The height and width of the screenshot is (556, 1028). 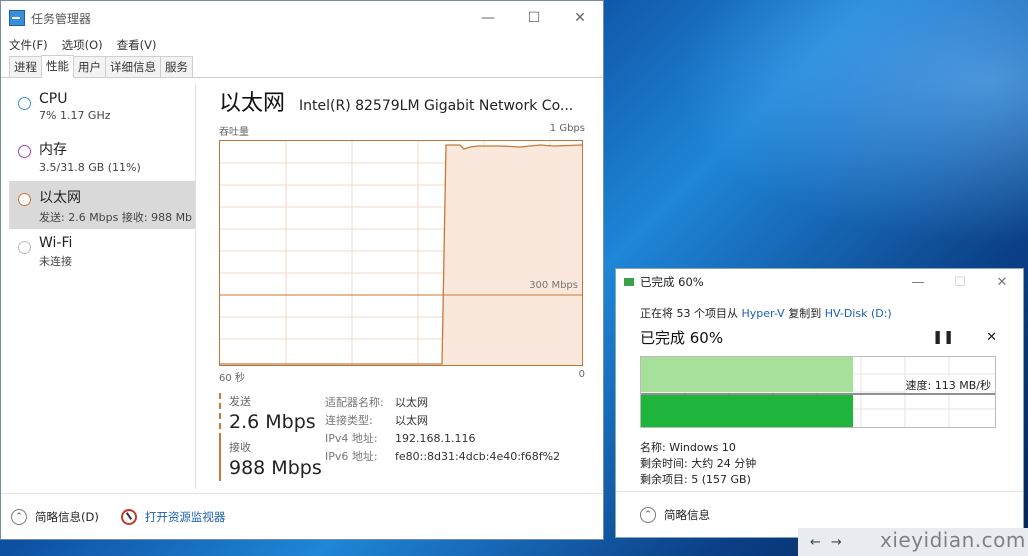 I want to click on task-manager-icon, so click(x=17, y=18).